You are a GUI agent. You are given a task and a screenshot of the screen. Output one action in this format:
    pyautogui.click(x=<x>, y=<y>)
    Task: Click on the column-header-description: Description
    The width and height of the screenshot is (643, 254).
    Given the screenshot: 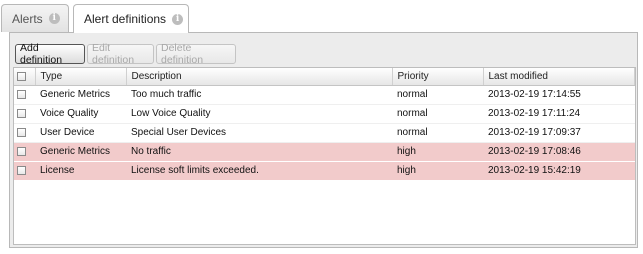 What is the action you would take?
    pyautogui.click(x=259, y=77)
    